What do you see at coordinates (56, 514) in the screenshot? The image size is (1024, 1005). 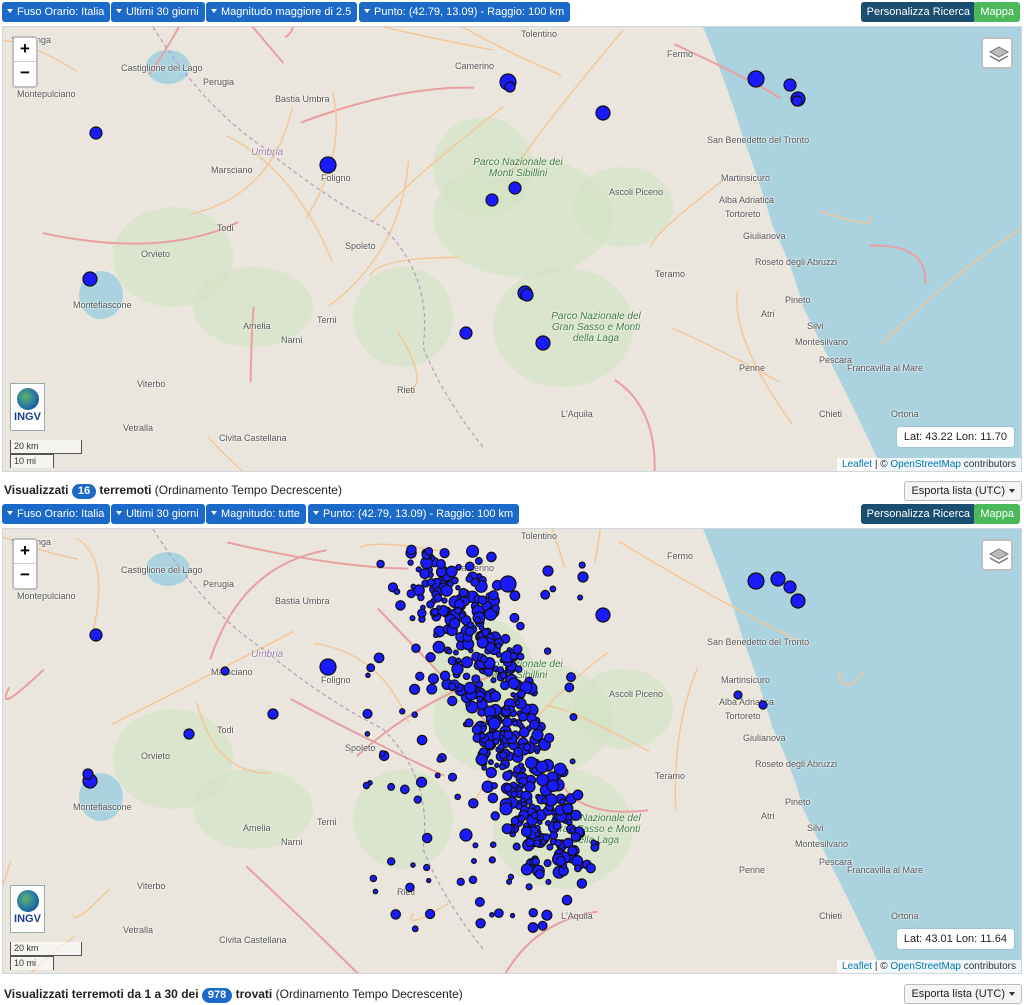 I see `timezone-filter-button: Fuso Orario: Italia` at bounding box center [56, 514].